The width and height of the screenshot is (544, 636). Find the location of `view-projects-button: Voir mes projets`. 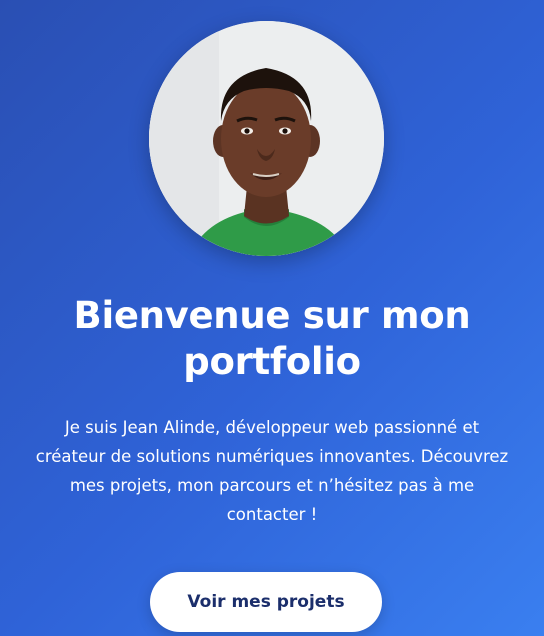

view-projects-button: Voir mes projets is located at coordinates (266, 602).